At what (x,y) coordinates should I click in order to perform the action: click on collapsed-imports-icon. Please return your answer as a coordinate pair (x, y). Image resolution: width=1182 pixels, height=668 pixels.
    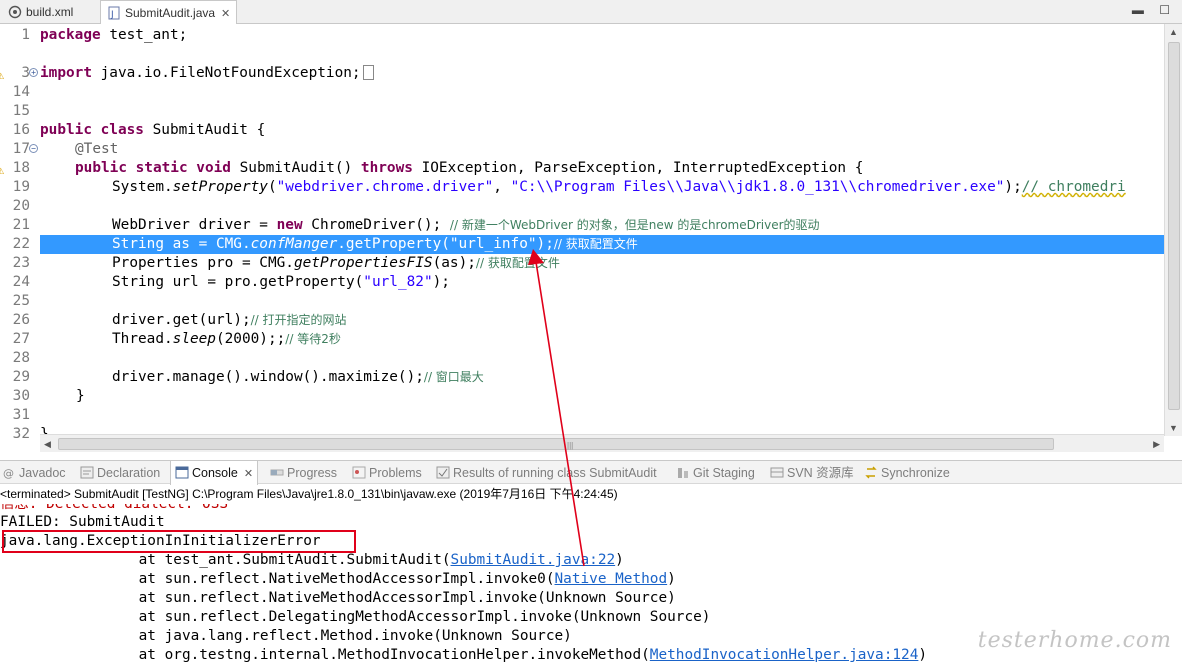
    Looking at the image, I should click on (368, 72).